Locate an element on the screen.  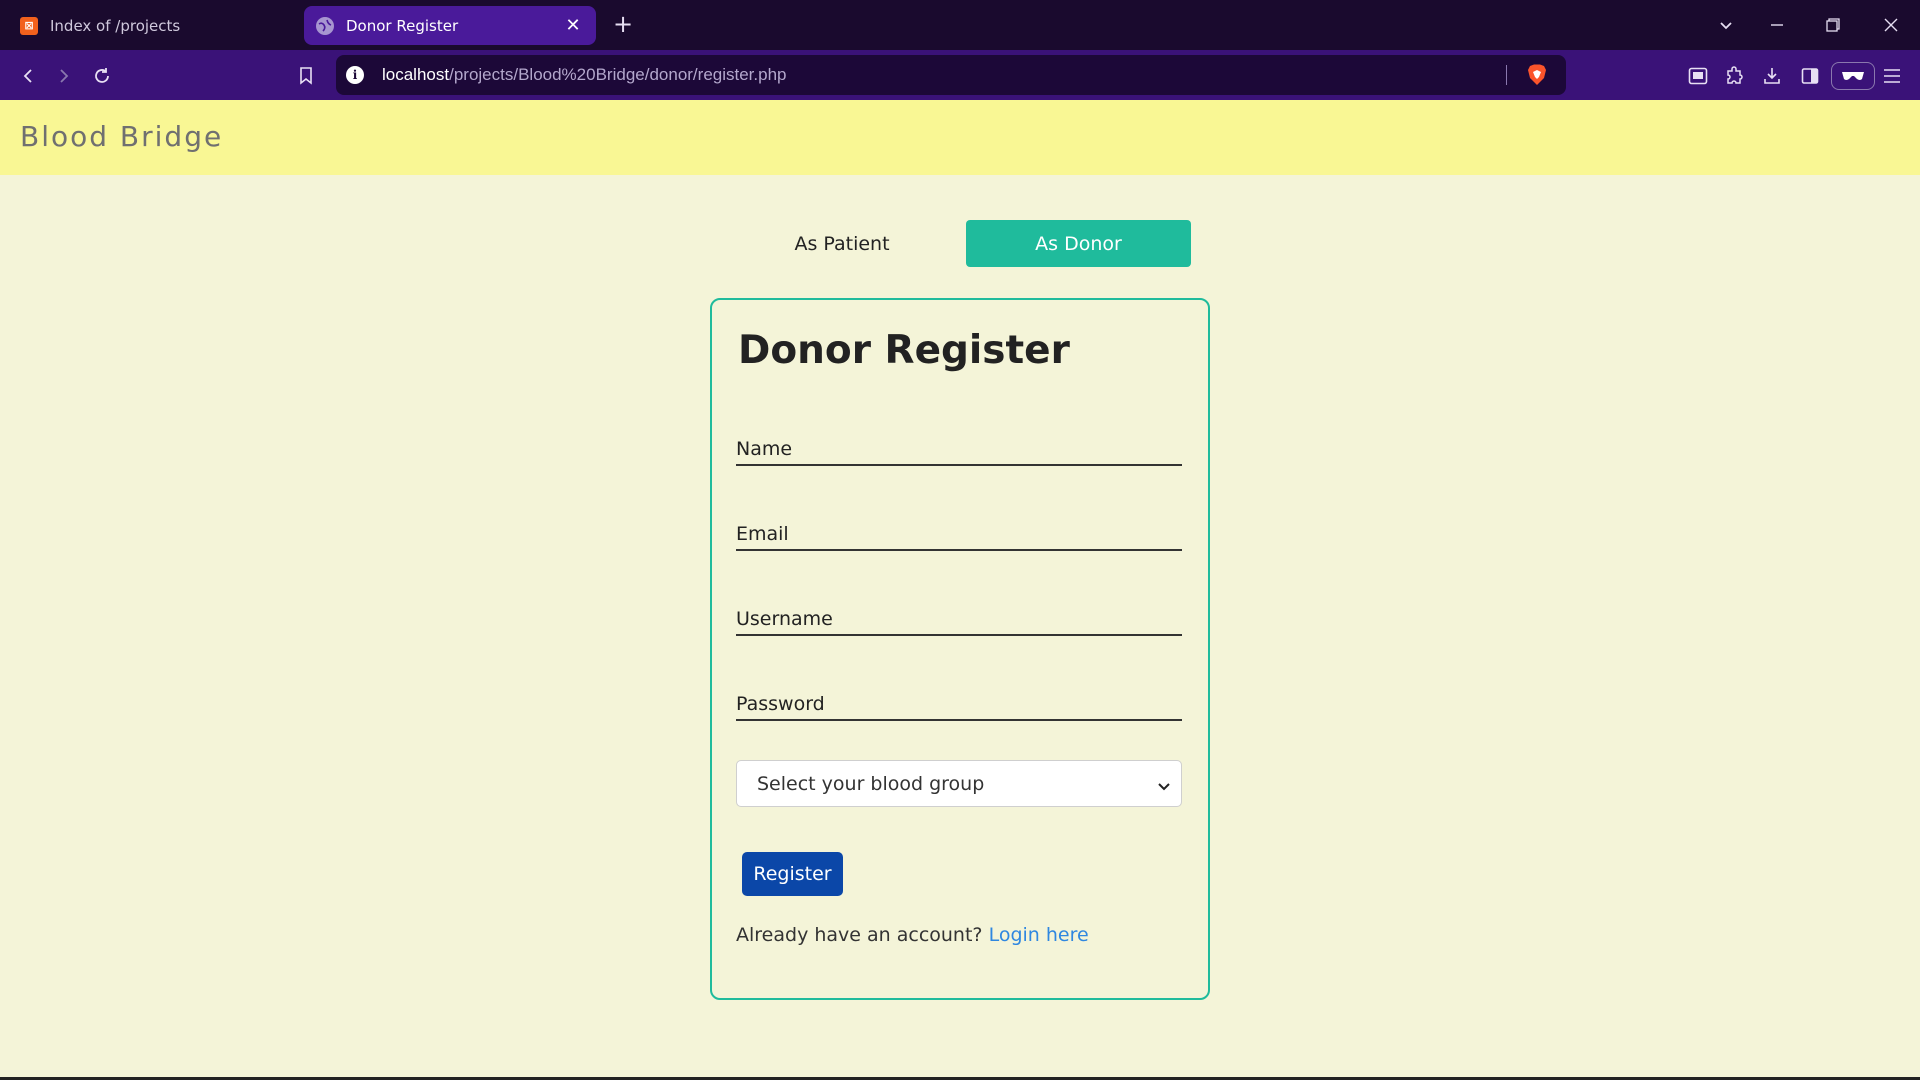
password-input is located at coordinates (959, 704).